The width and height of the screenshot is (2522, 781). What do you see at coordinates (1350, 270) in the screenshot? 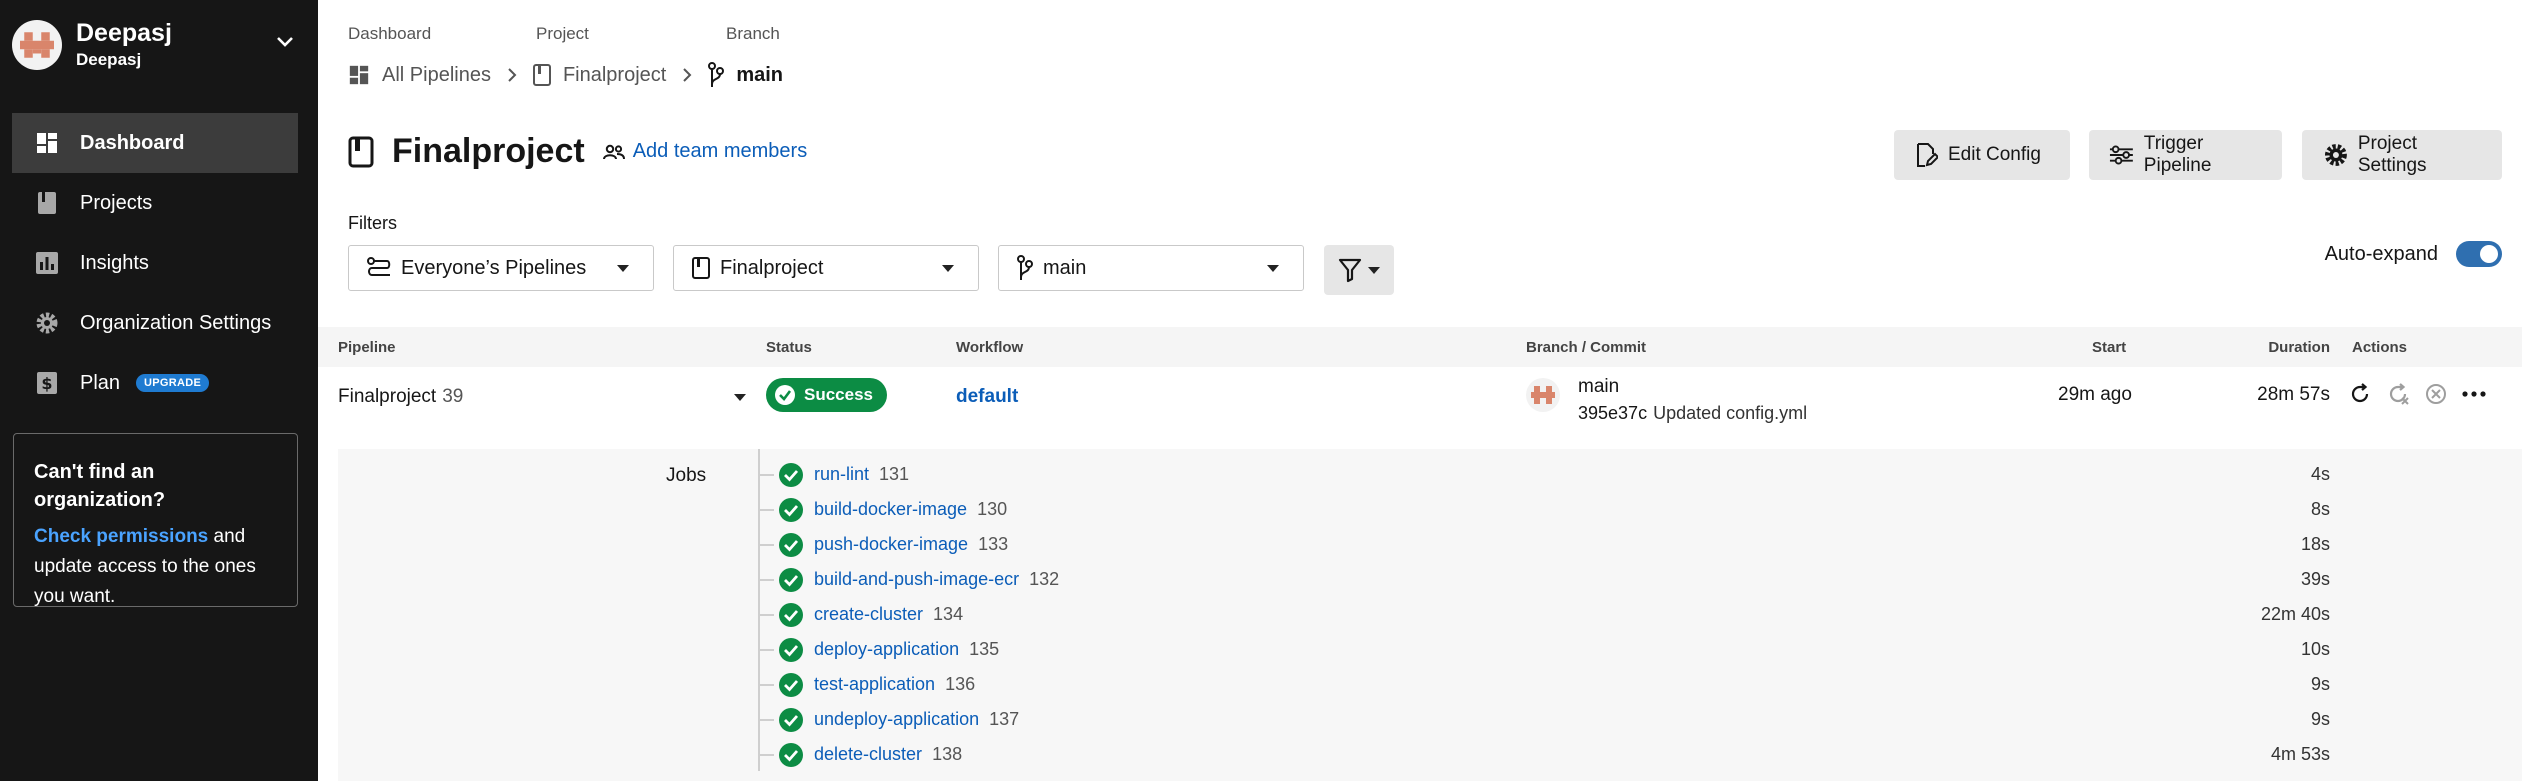
I see `funnel-icon` at bounding box center [1350, 270].